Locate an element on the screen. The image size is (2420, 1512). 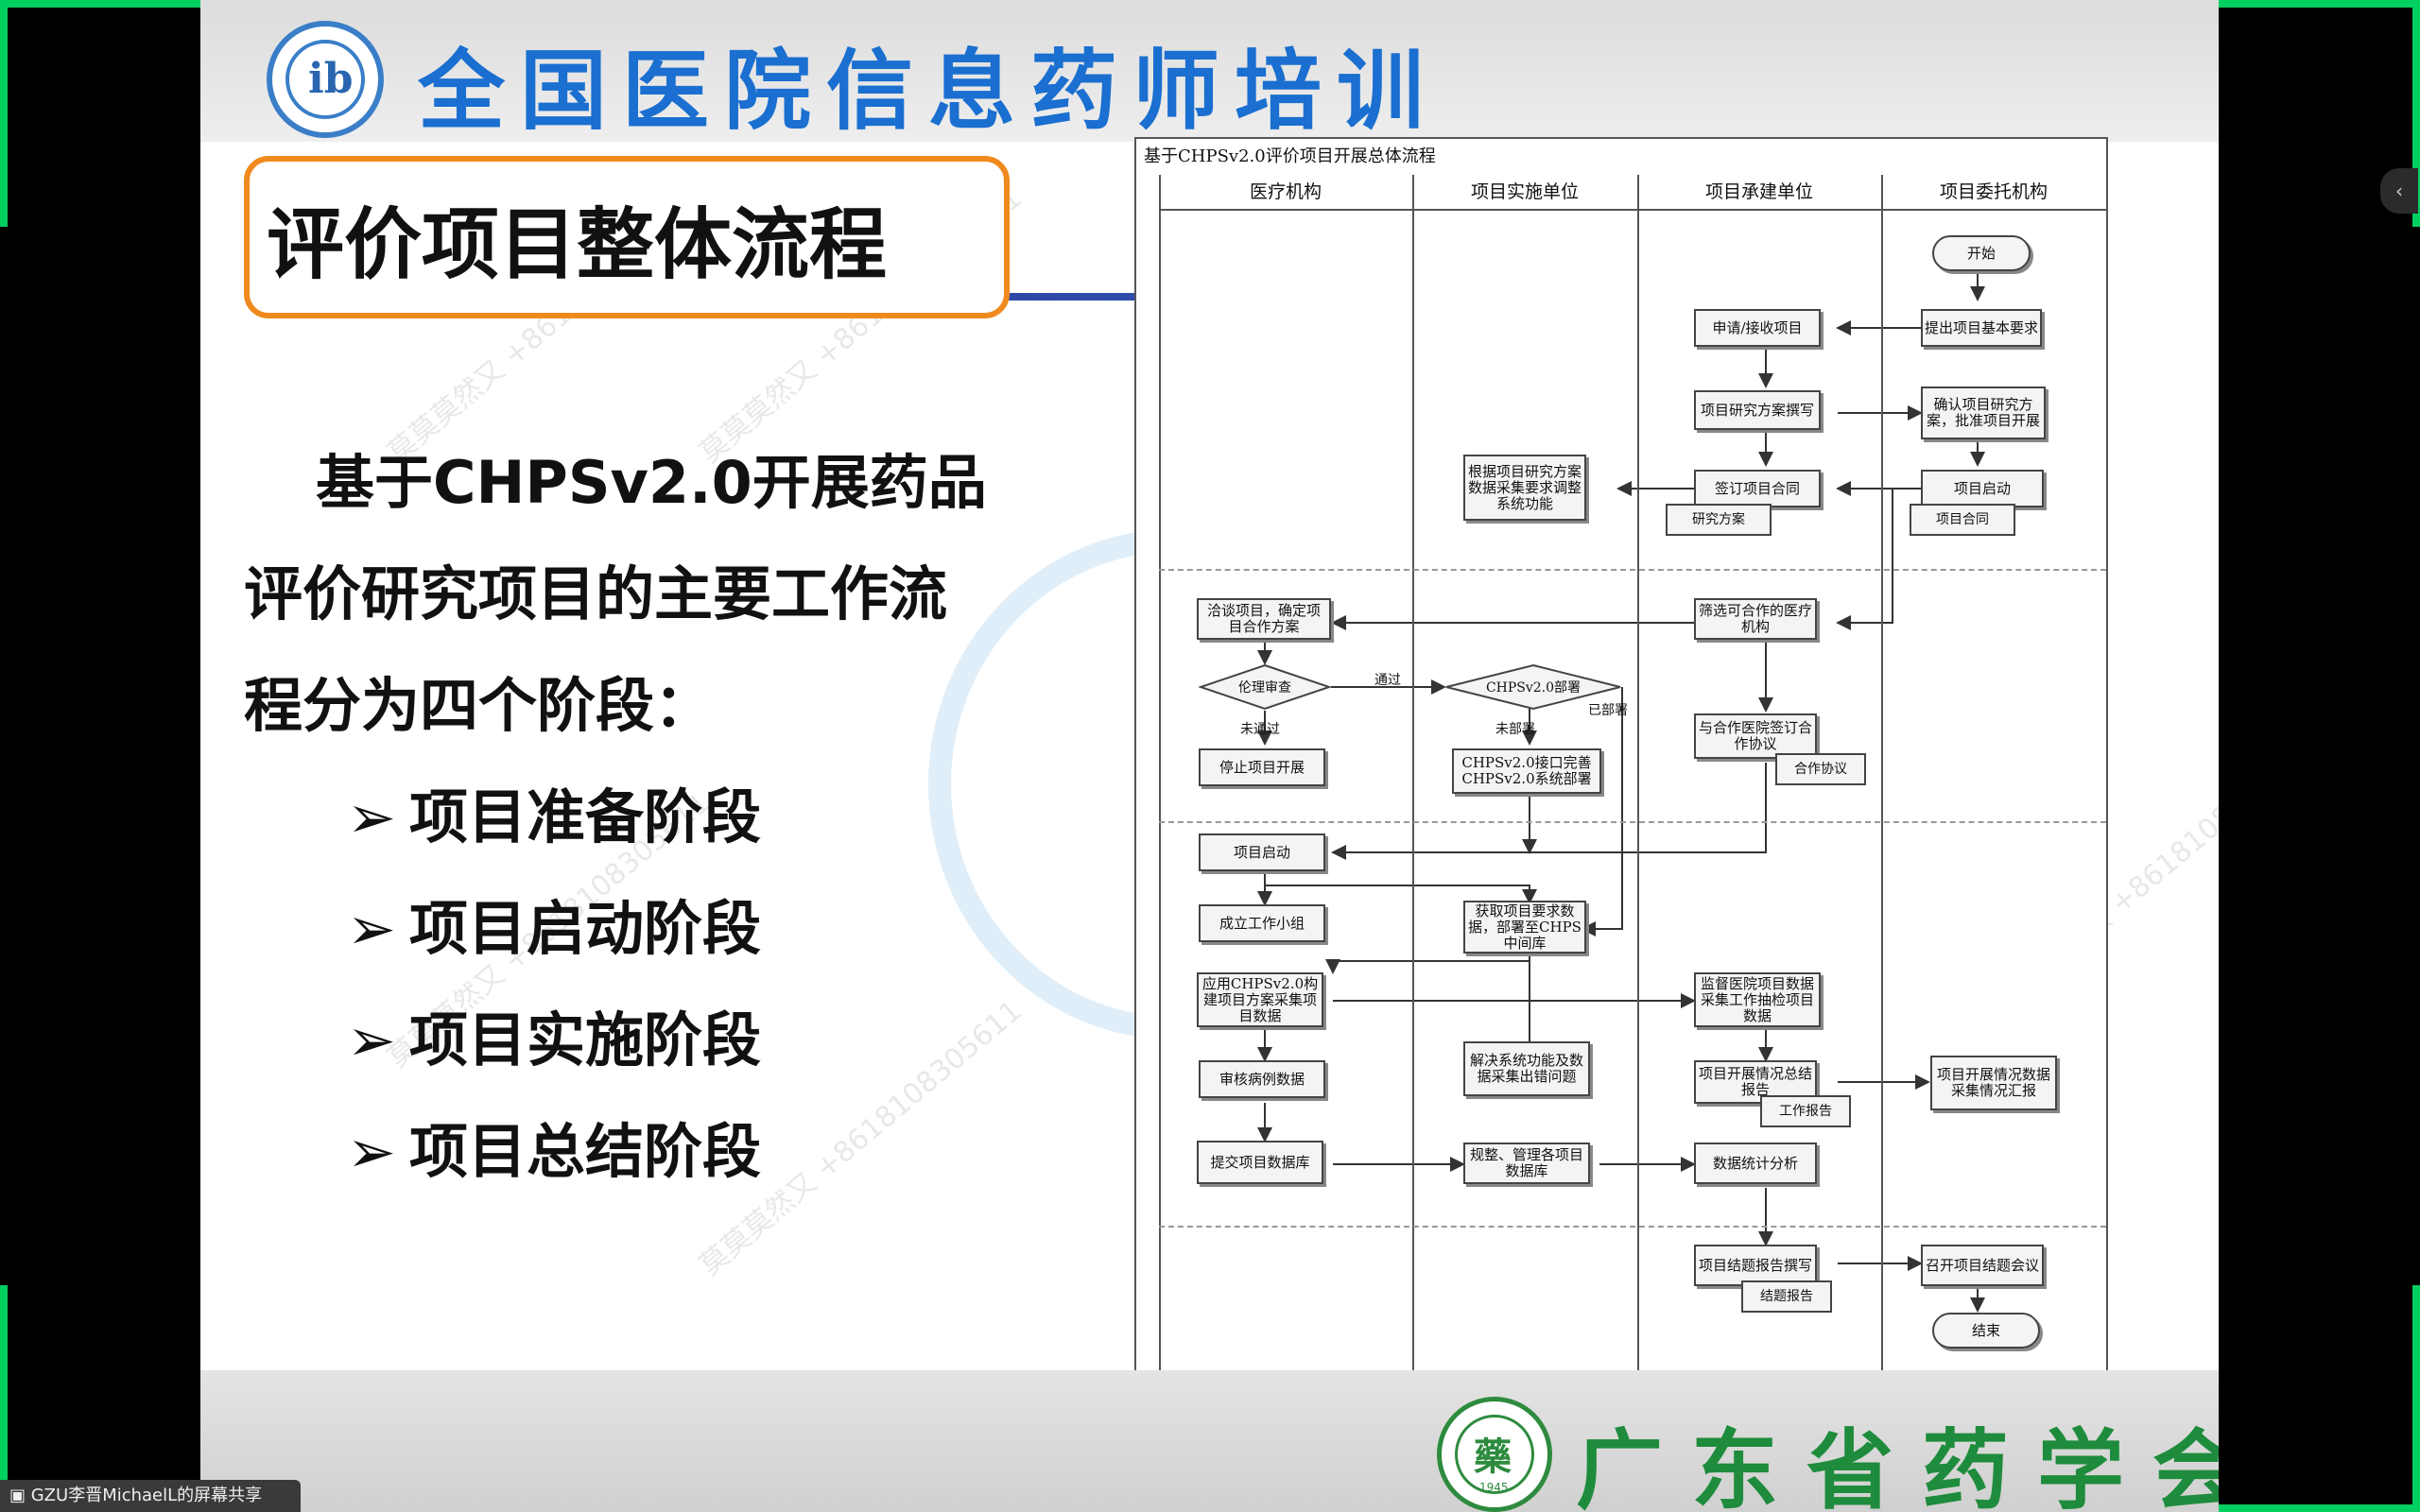
agreement-document: 合作协议 is located at coordinates (1821, 769).